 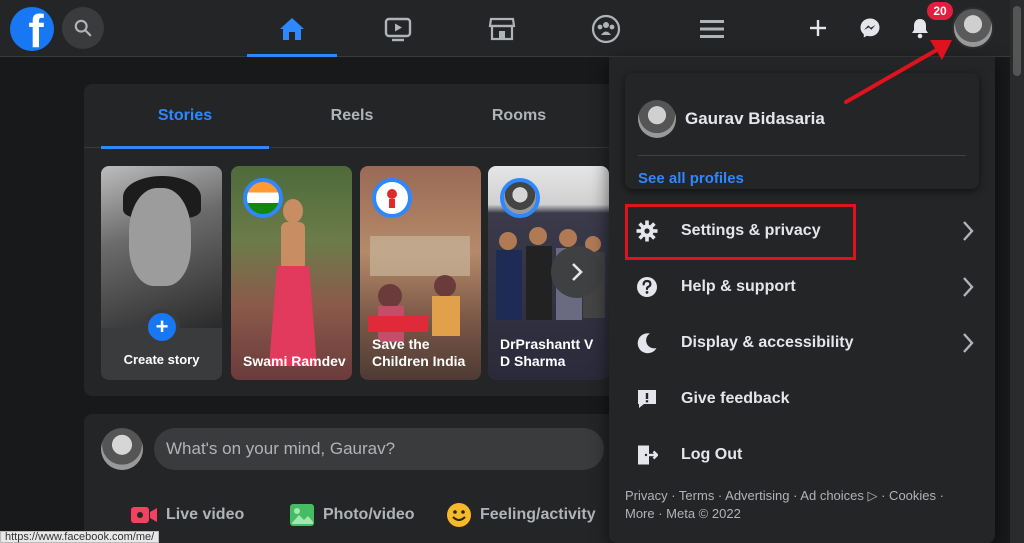 I want to click on watch-icon, so click(x=398, y=29).